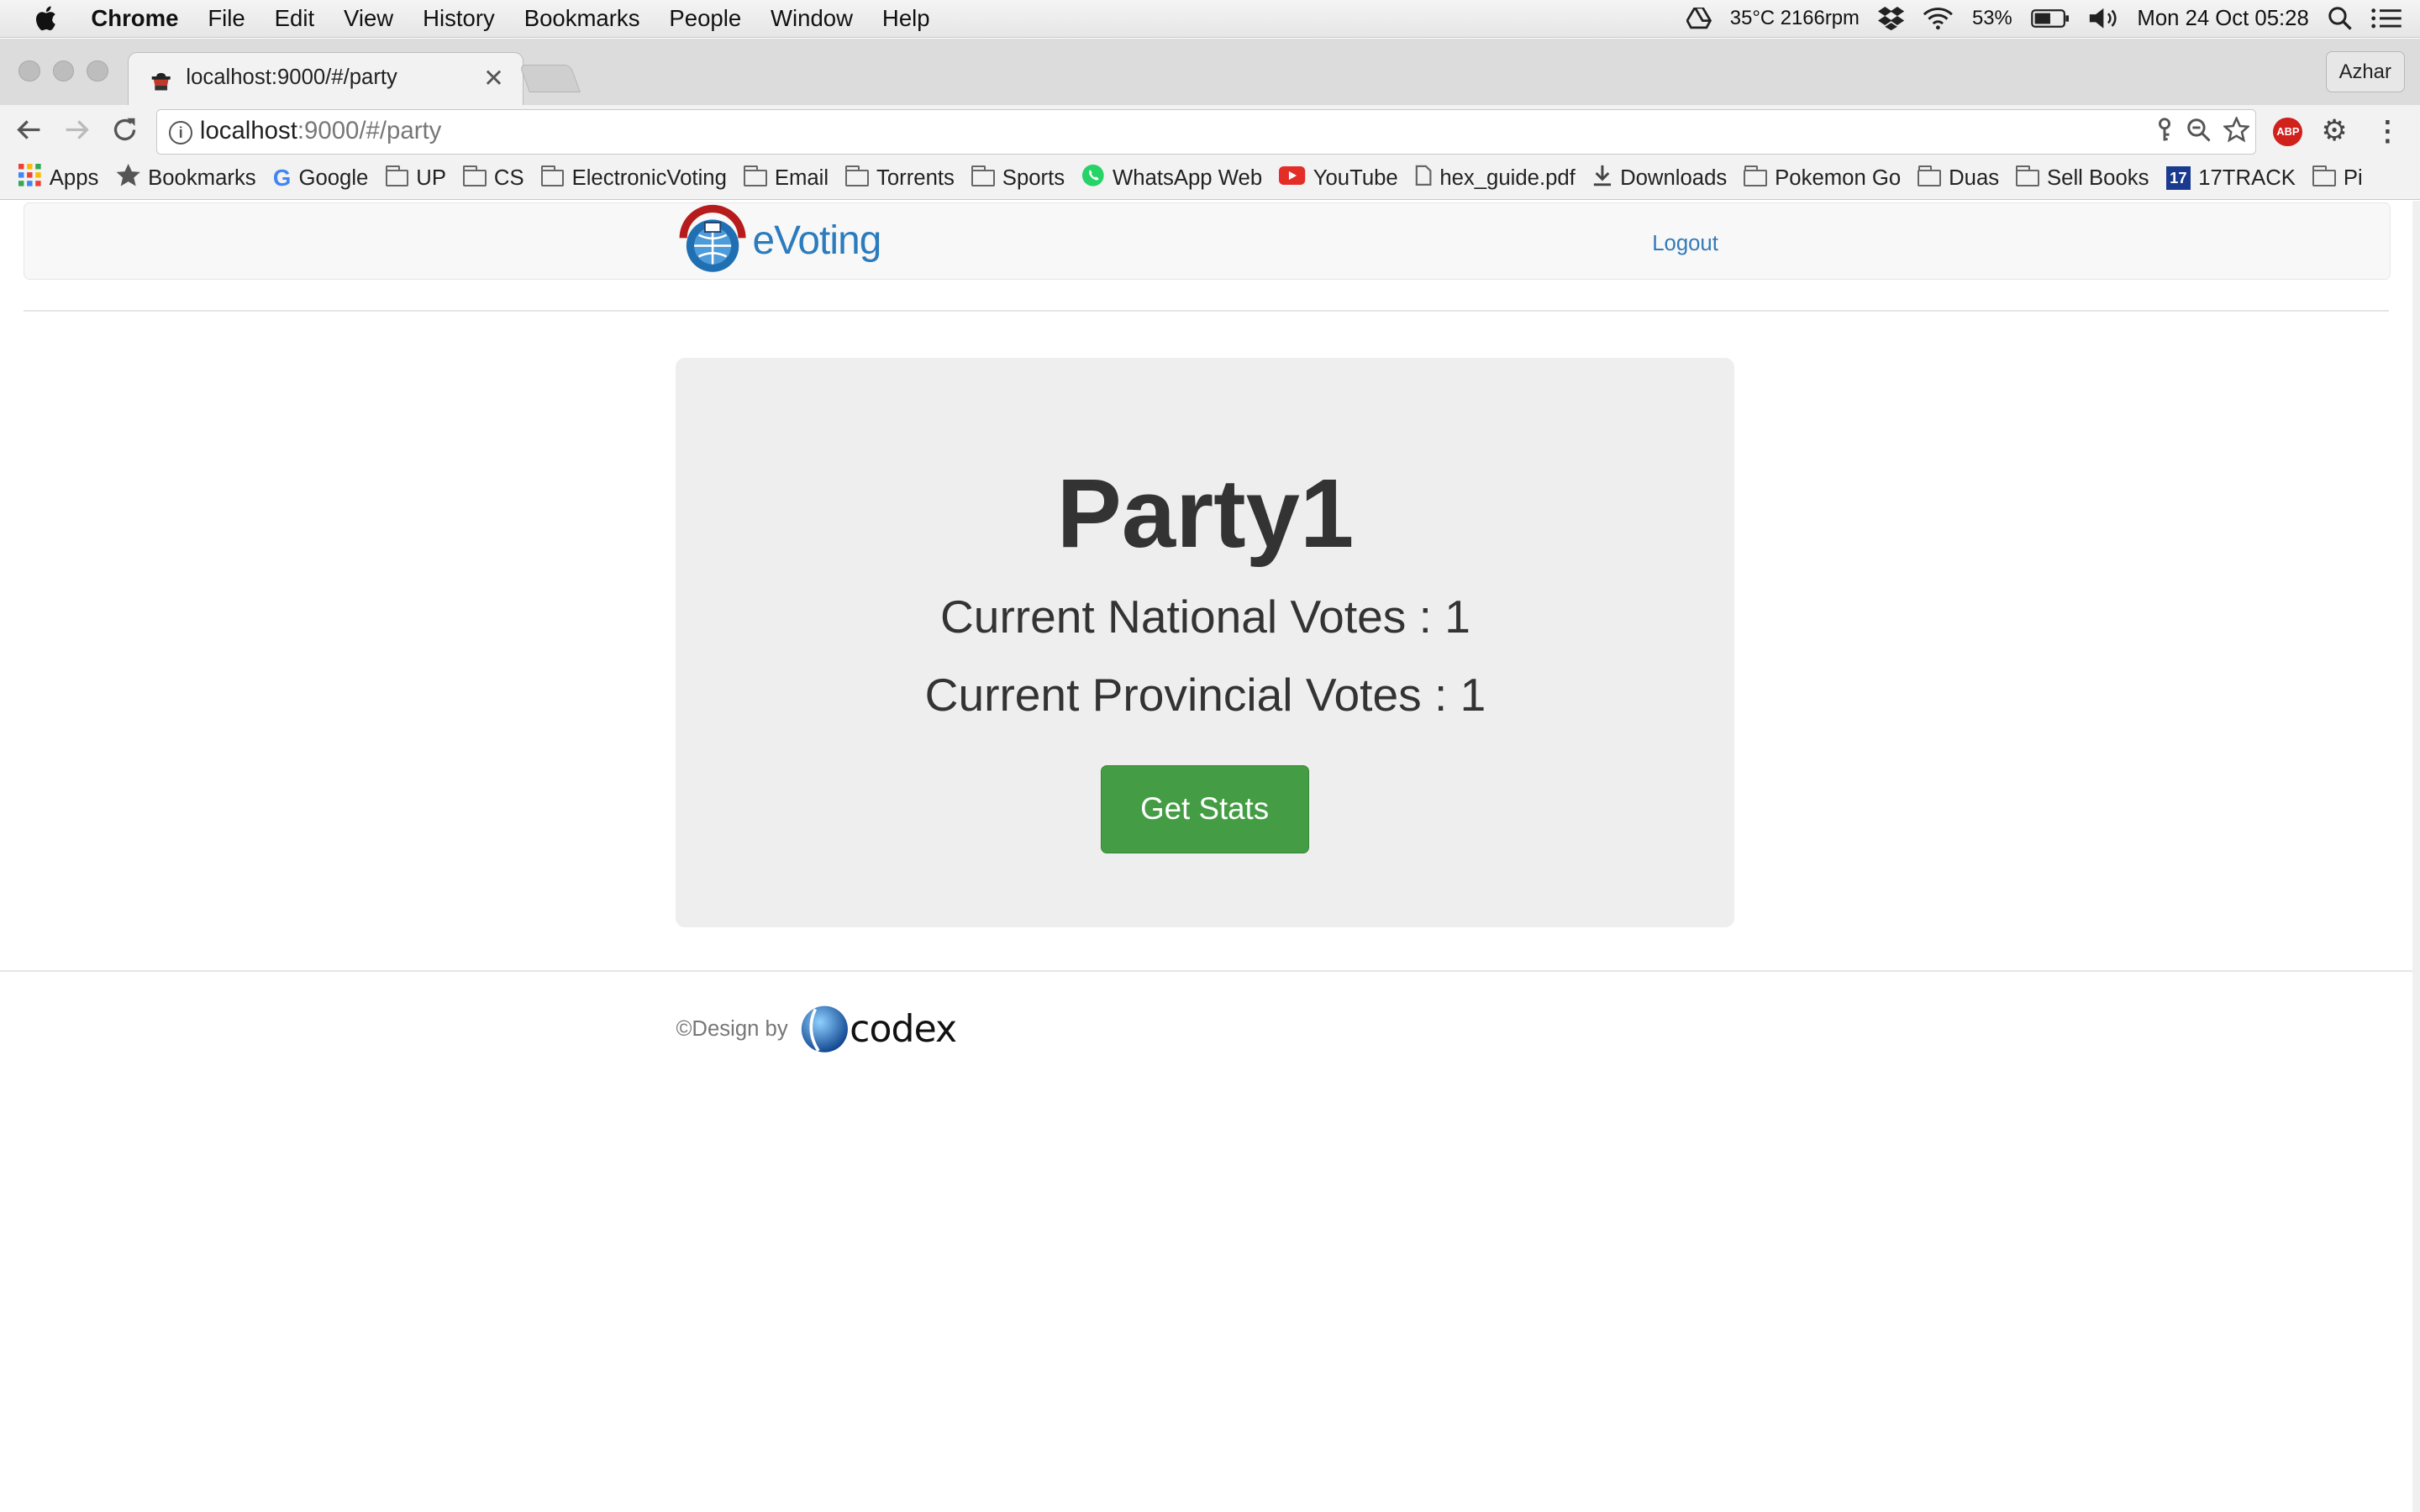 Image resolution: width=2420 pixels, height=1512 pixels. What do you see at coordinates (2103, 18) in the screenshot?
I see `volume-icon` at bounding box center [2103, 18].